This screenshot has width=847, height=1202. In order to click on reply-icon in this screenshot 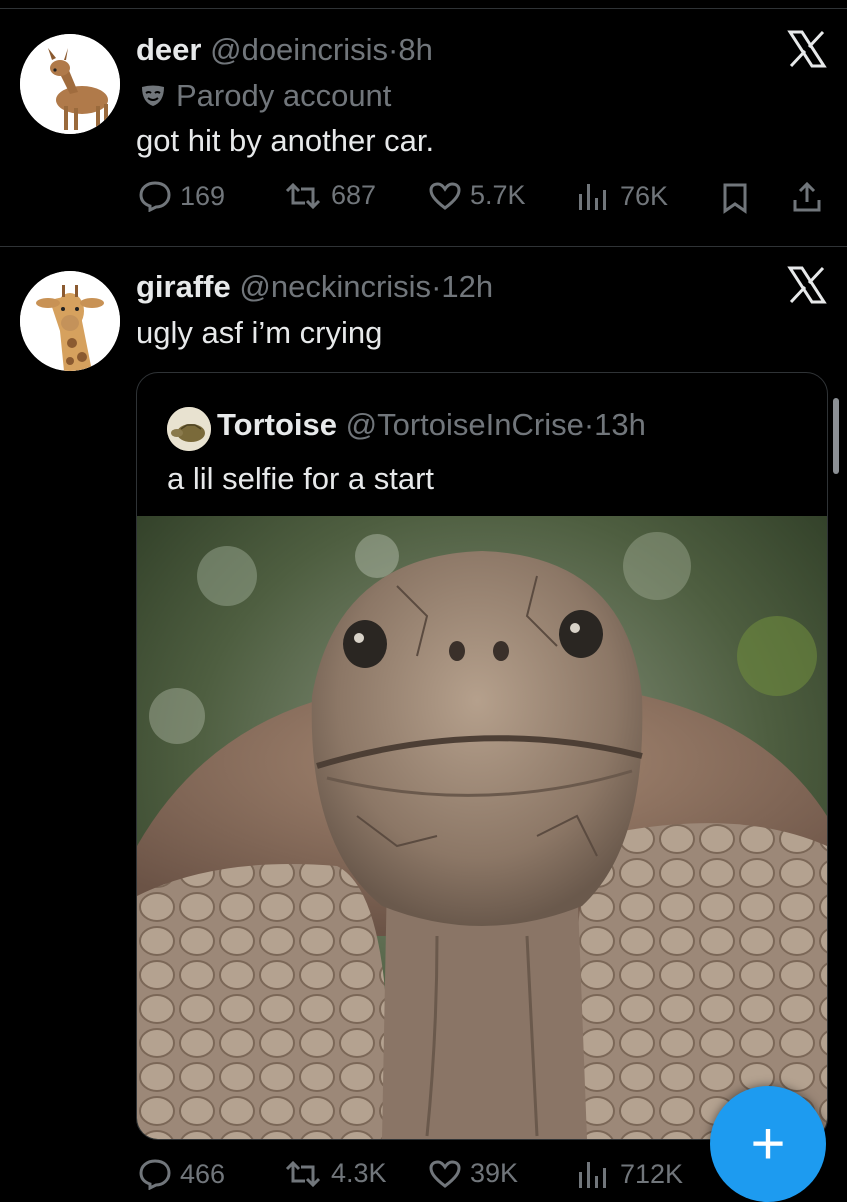, I will do `click(155, 1174)`.